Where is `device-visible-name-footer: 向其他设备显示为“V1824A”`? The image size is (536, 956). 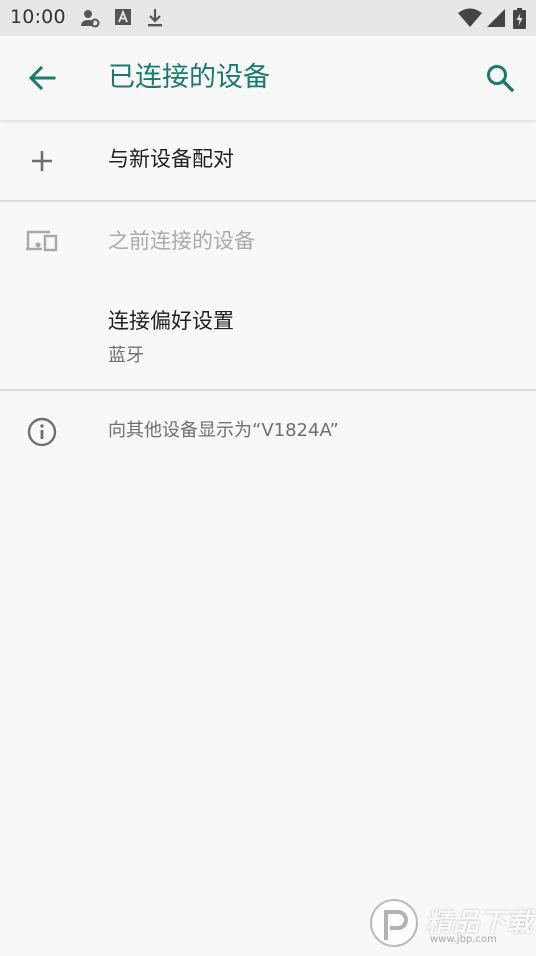
device-visible-name-footer: 向其他设备显示为“V1824A” is located at coordinates (268, 432).